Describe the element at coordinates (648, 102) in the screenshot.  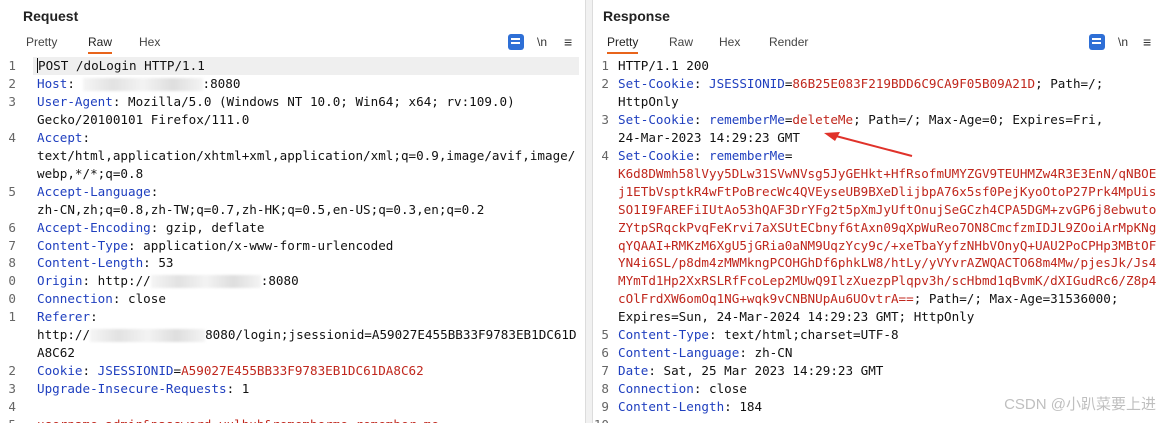
I see `line-text: HttpOnly` at that location.